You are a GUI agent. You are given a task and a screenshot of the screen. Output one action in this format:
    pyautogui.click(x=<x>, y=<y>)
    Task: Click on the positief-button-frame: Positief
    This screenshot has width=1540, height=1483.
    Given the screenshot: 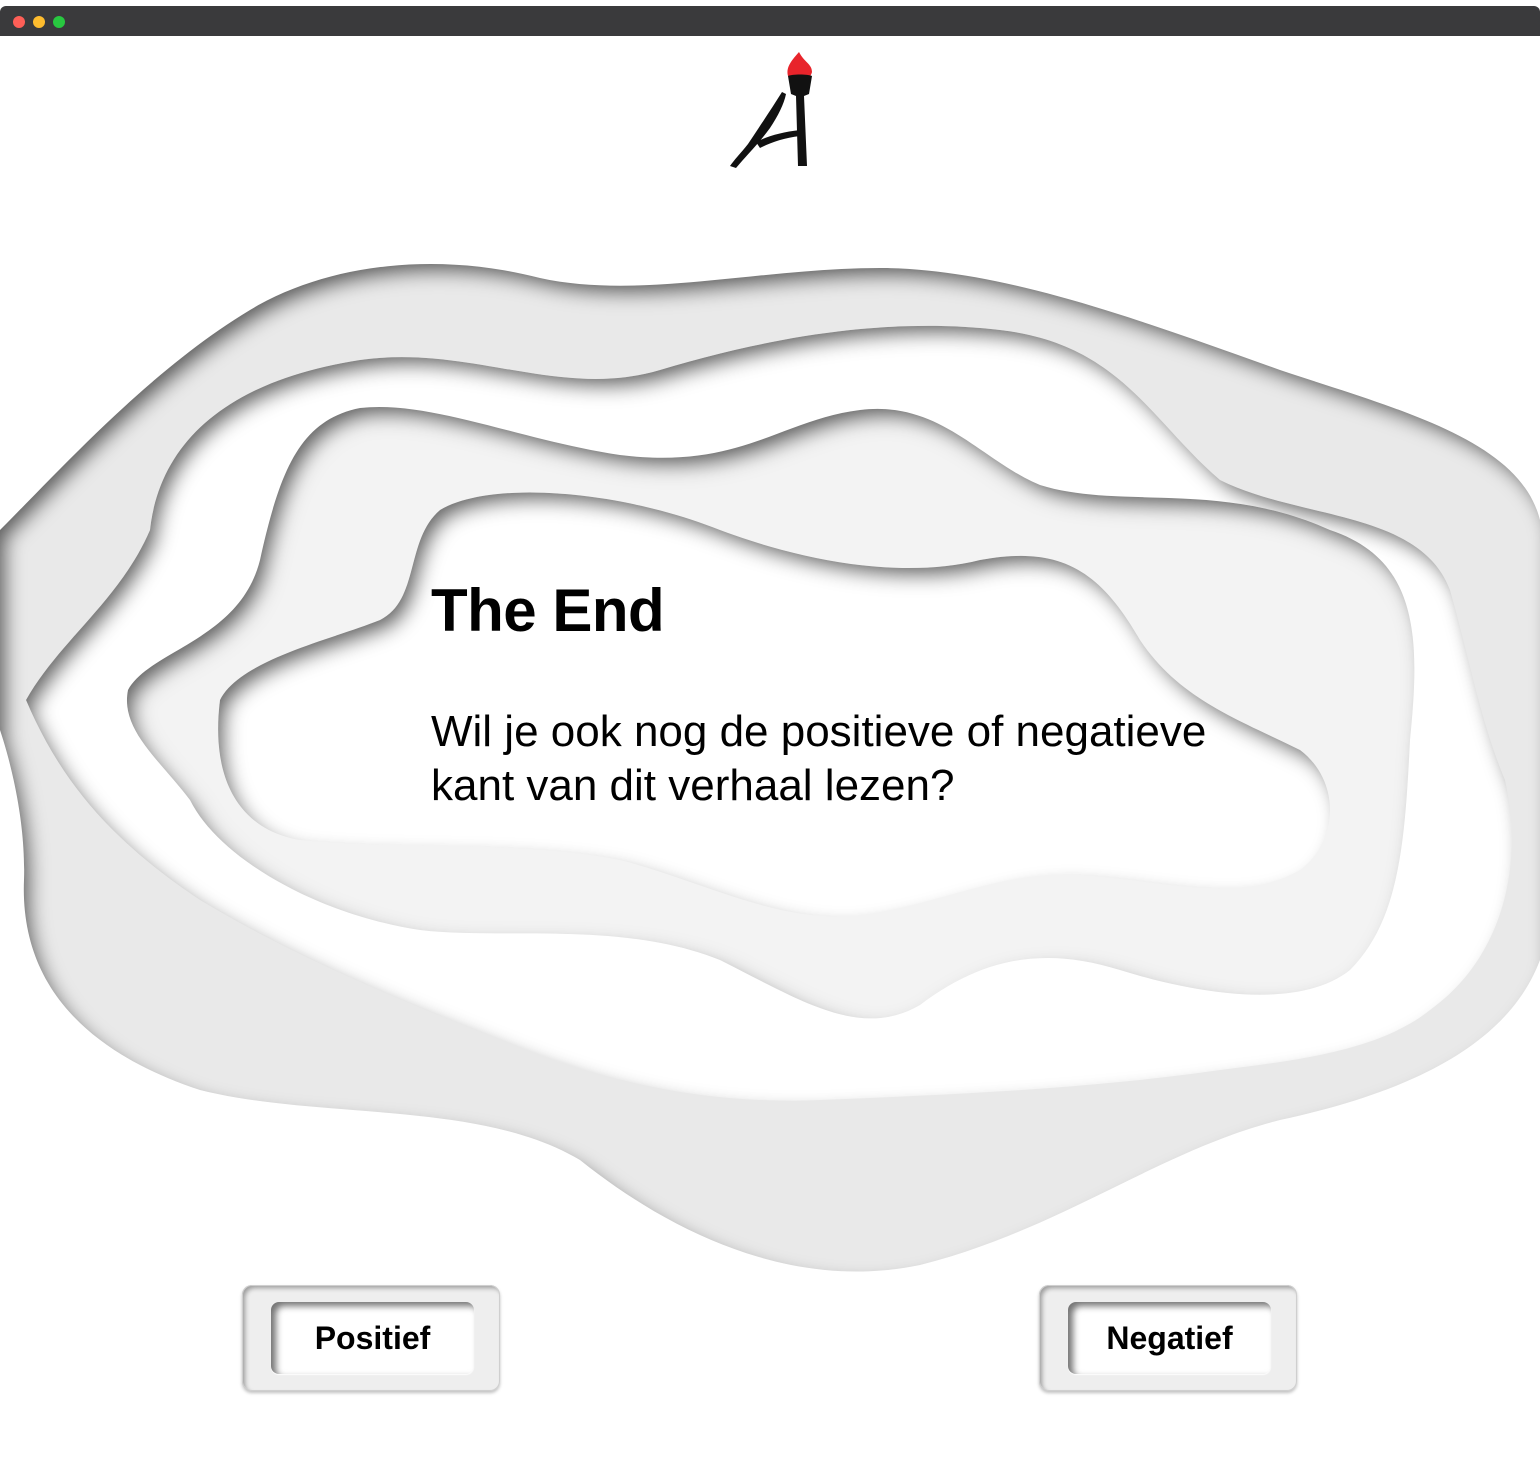 What is the action you would take?
    pyautogui.click(x=371, y=1338)
    